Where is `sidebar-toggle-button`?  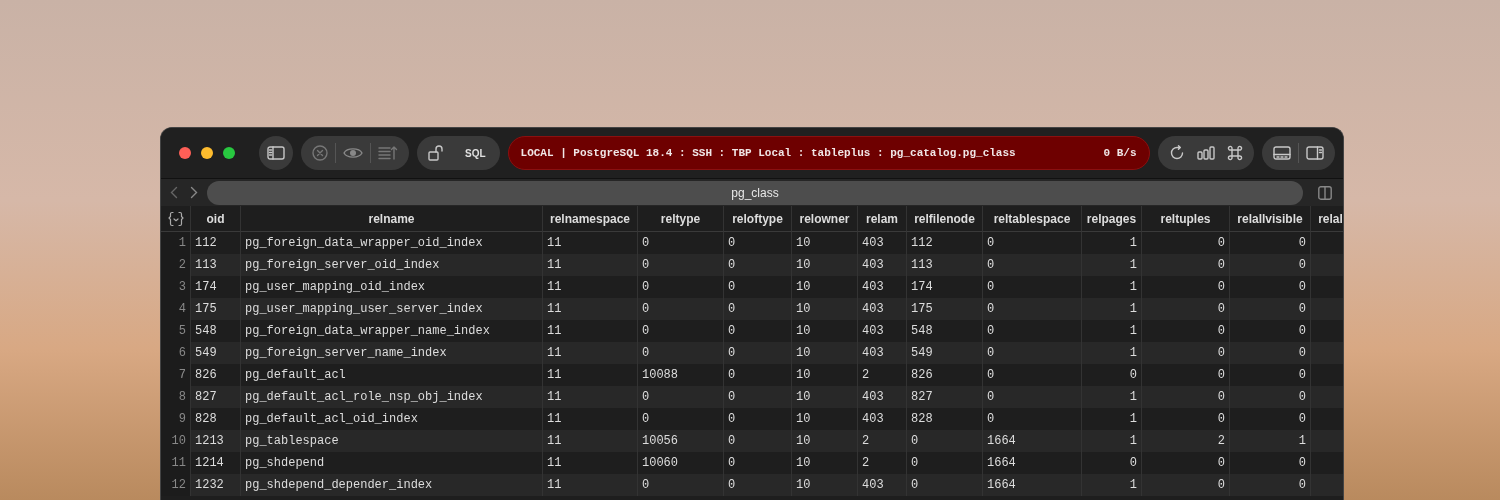
sidebar-toggle-button is located at coordinates (276, 153).